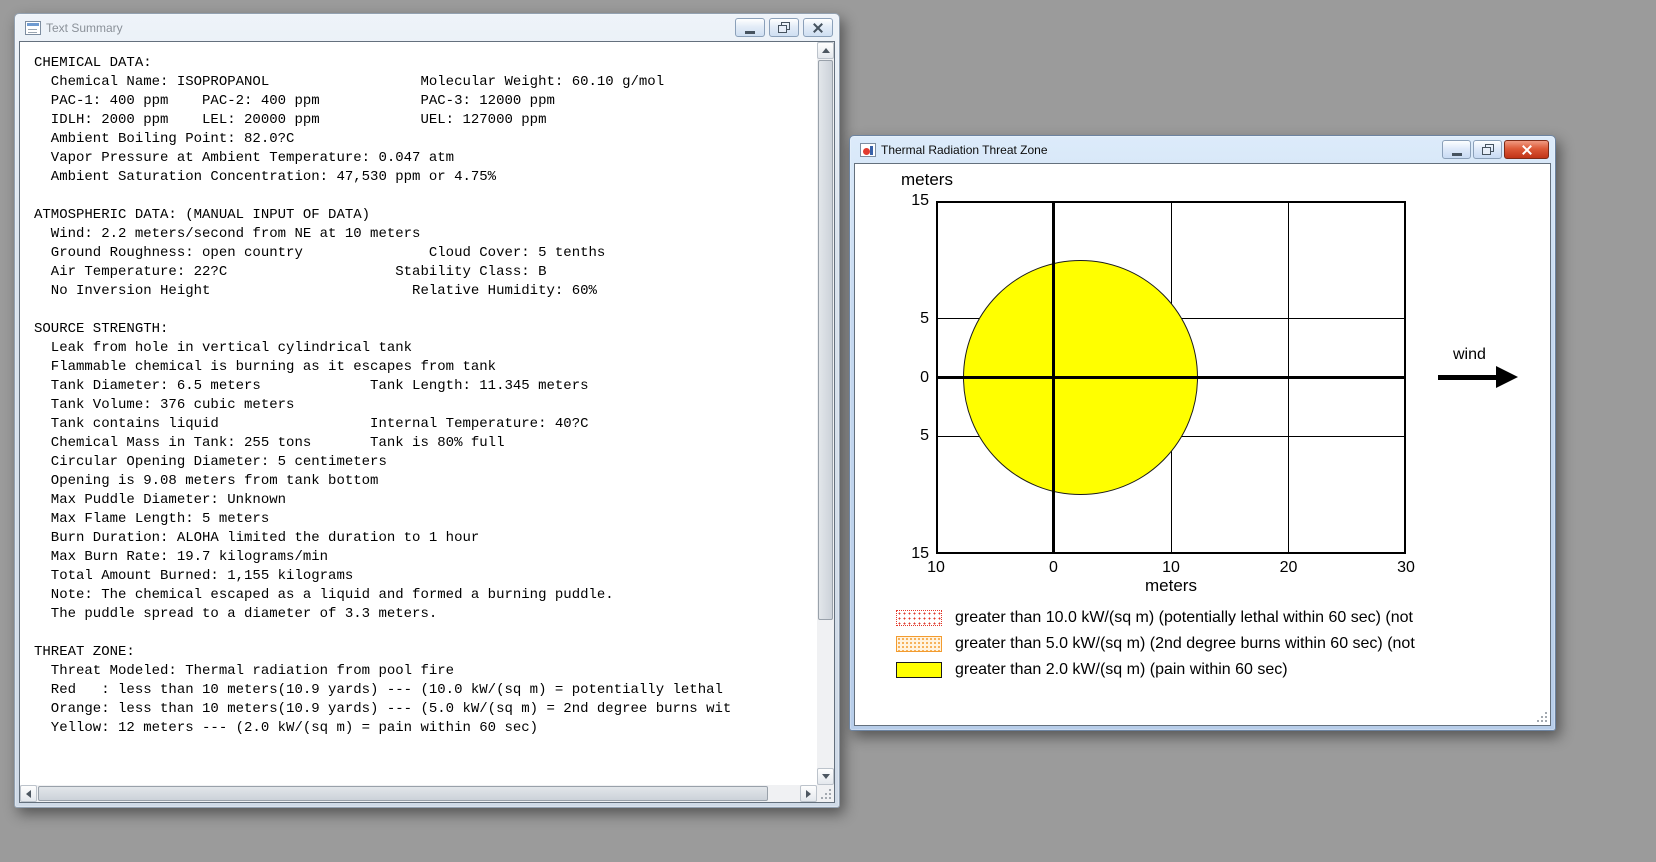 This screenshot has width=1656, height=862. I want to click on scroll-up-button, so click(825, 50).